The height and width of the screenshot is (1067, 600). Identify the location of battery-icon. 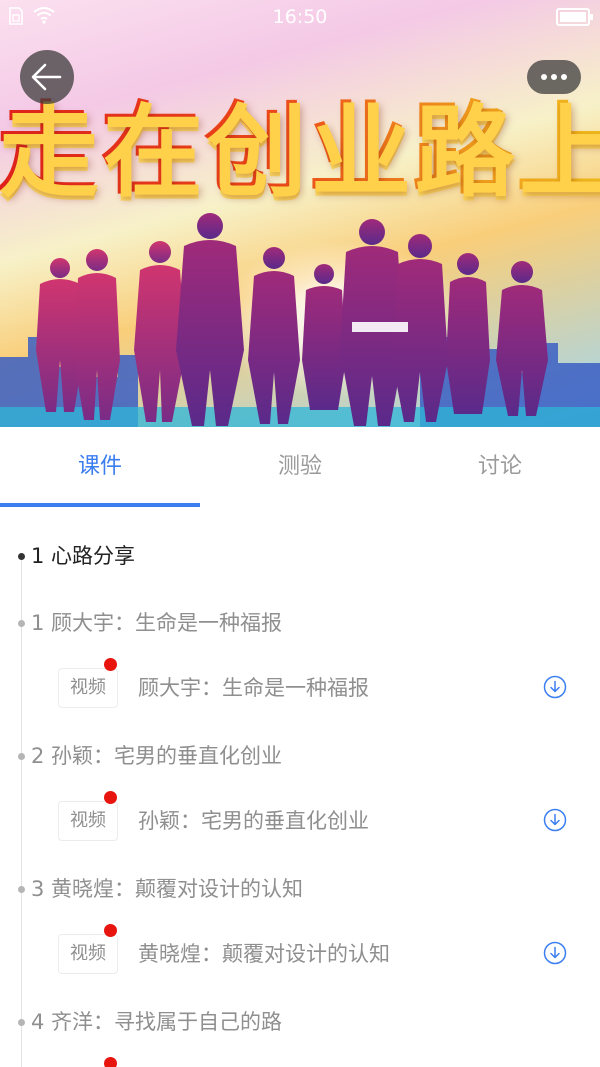
(574, 17).